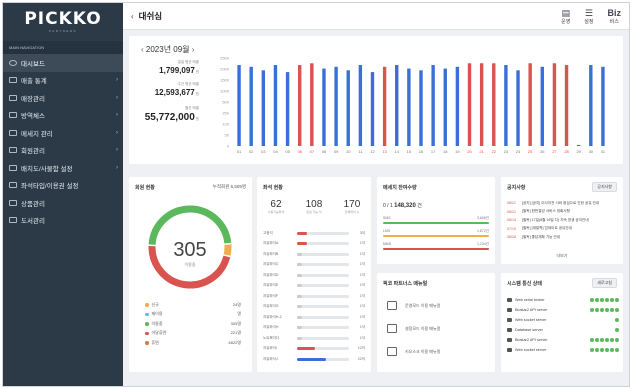 The image size is (632, 389). Describe the element at coordinates (413, 328) in the screenshot. I see `manual-link-settings: 설정모드 이용 매뉴얼` at that location.